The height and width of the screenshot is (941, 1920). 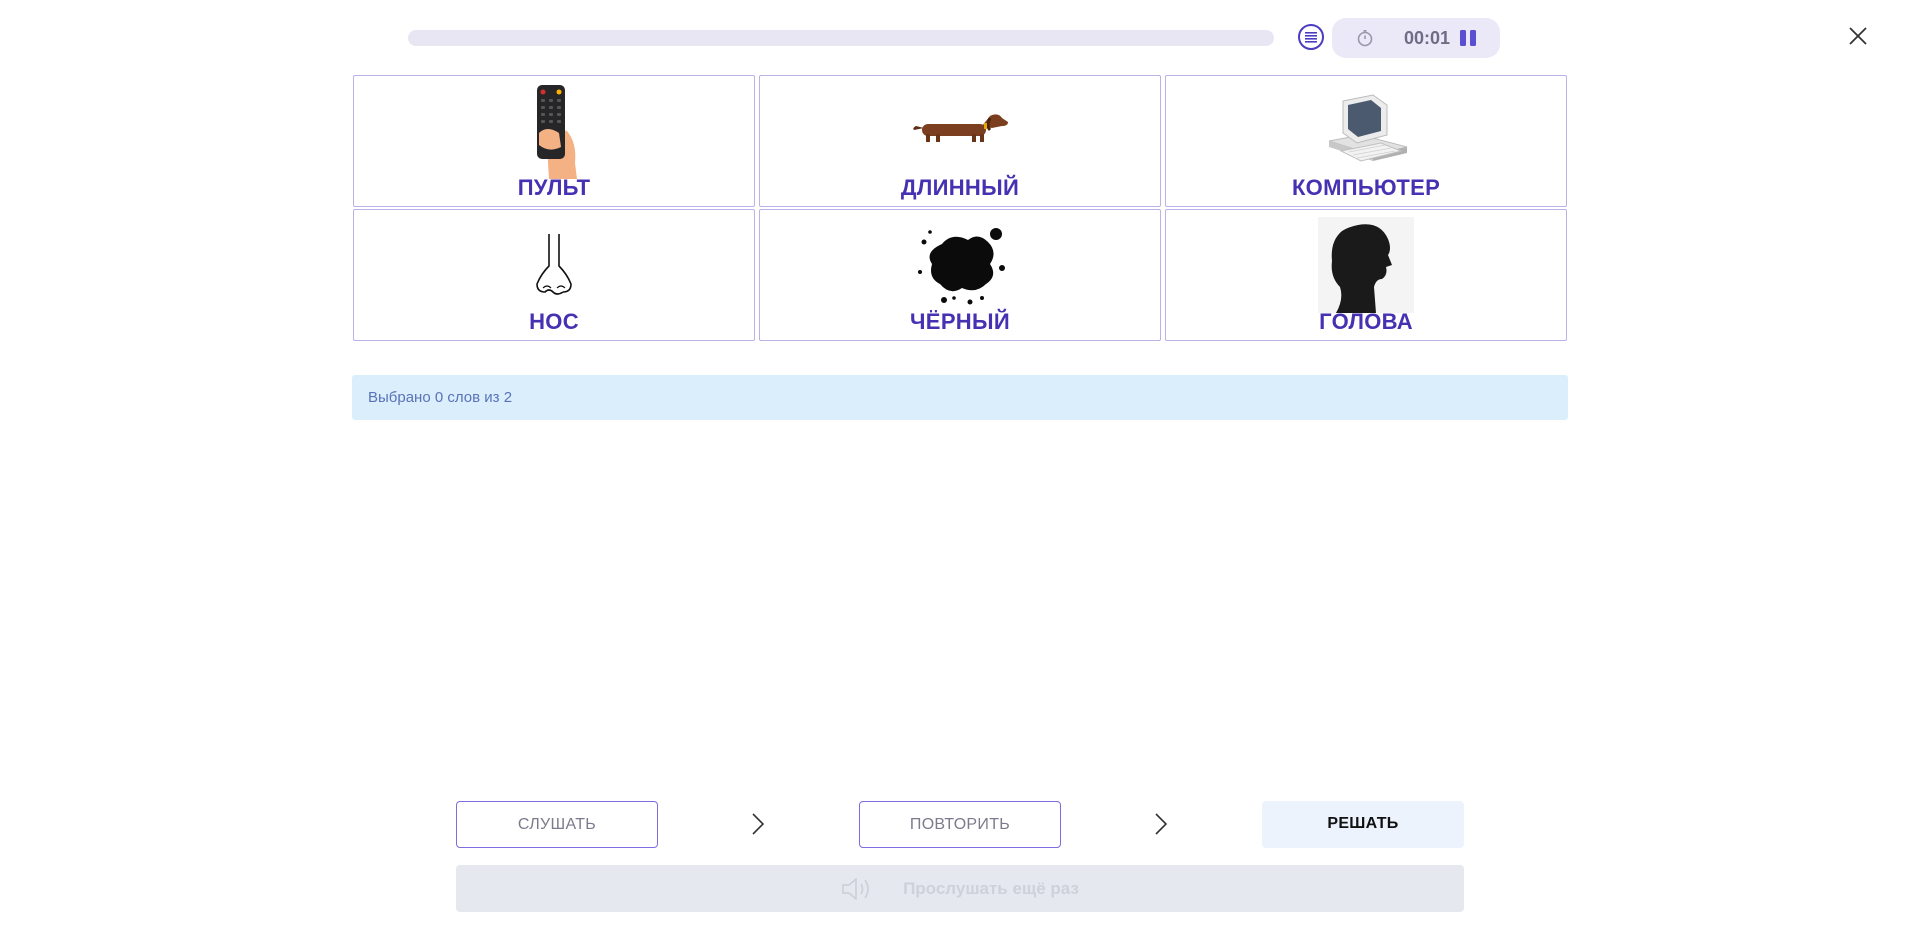 I want to click on solve-button: РЕШАТЬ, so click(x=1363, y=824).